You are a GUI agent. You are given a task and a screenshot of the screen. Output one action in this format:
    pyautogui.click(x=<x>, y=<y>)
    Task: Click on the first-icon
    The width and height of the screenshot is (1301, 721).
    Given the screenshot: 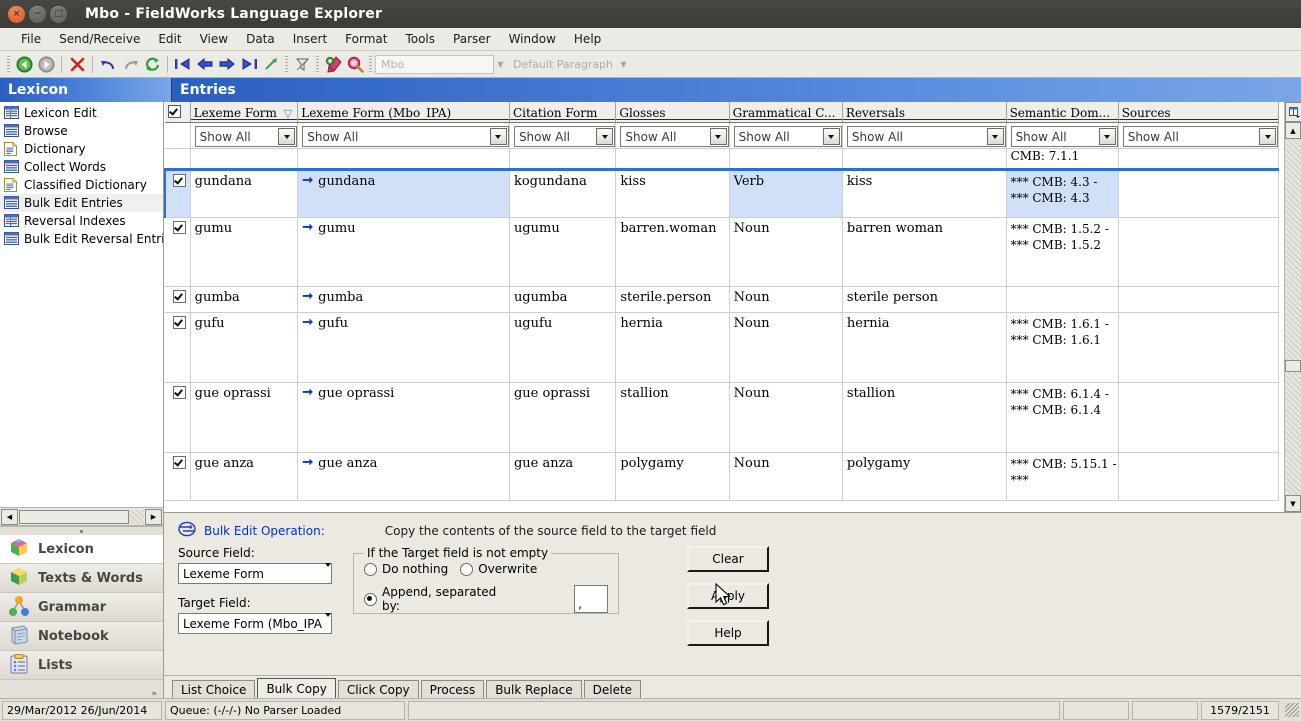 What is the action you would take?
    pyautogui.click(x=183, y=64)
    